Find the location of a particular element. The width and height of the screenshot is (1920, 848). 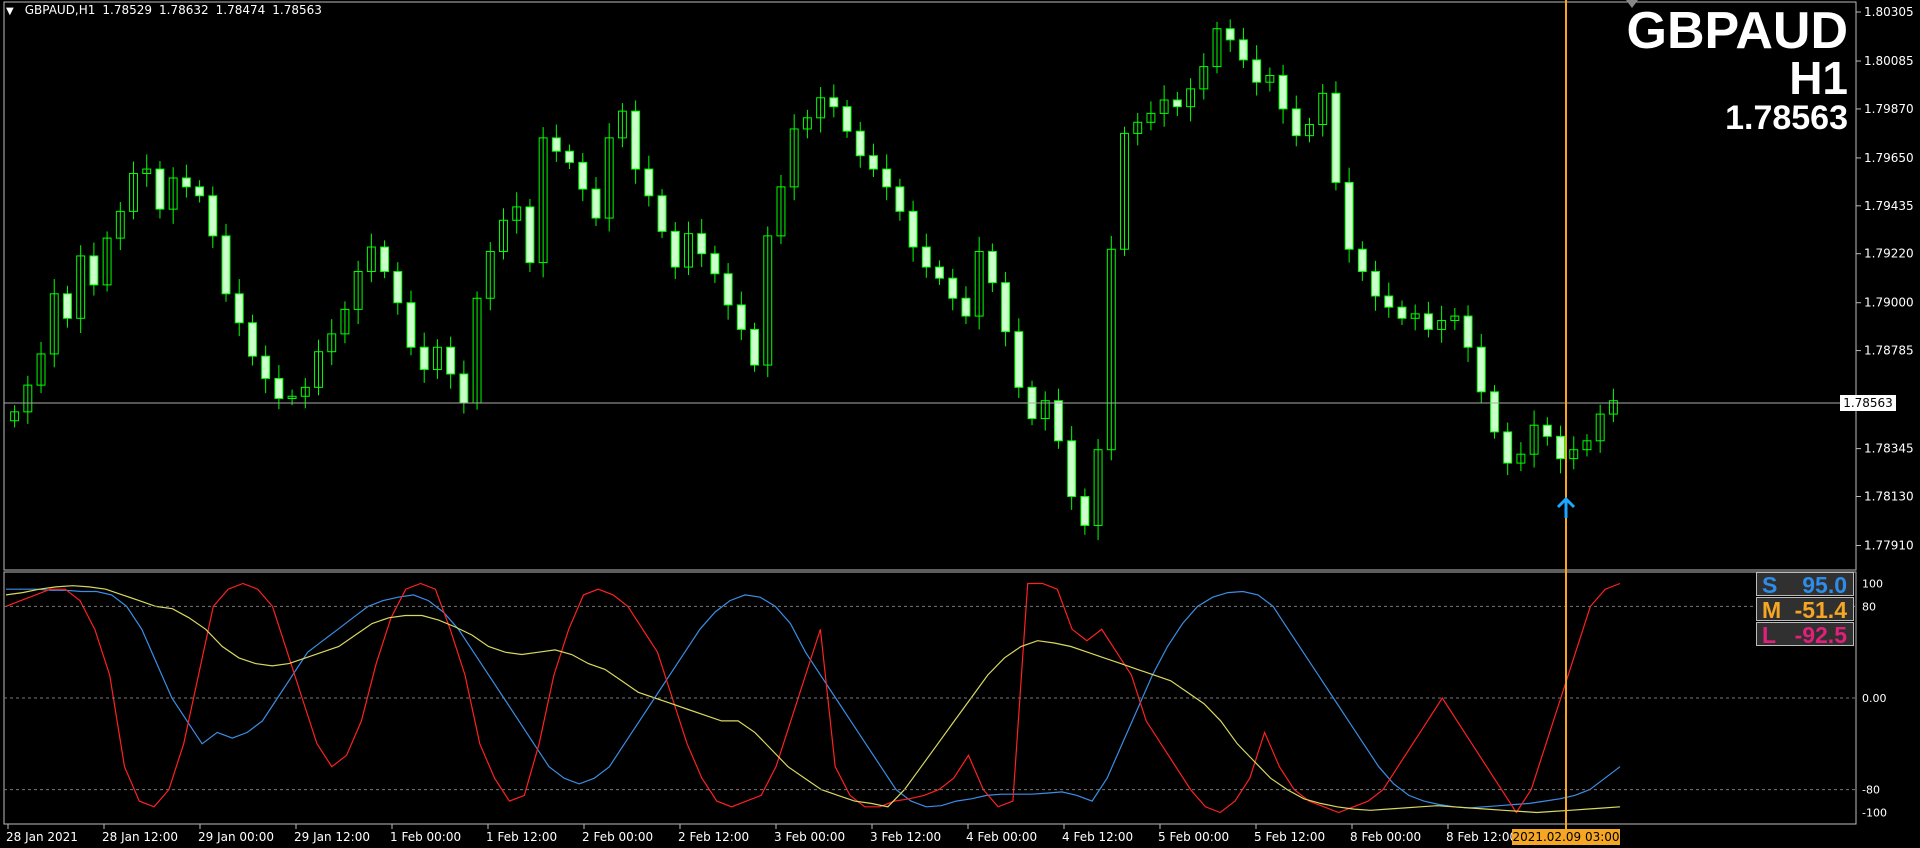

price-tick-label: 1.79435 is located at coordinates (1889, 206).